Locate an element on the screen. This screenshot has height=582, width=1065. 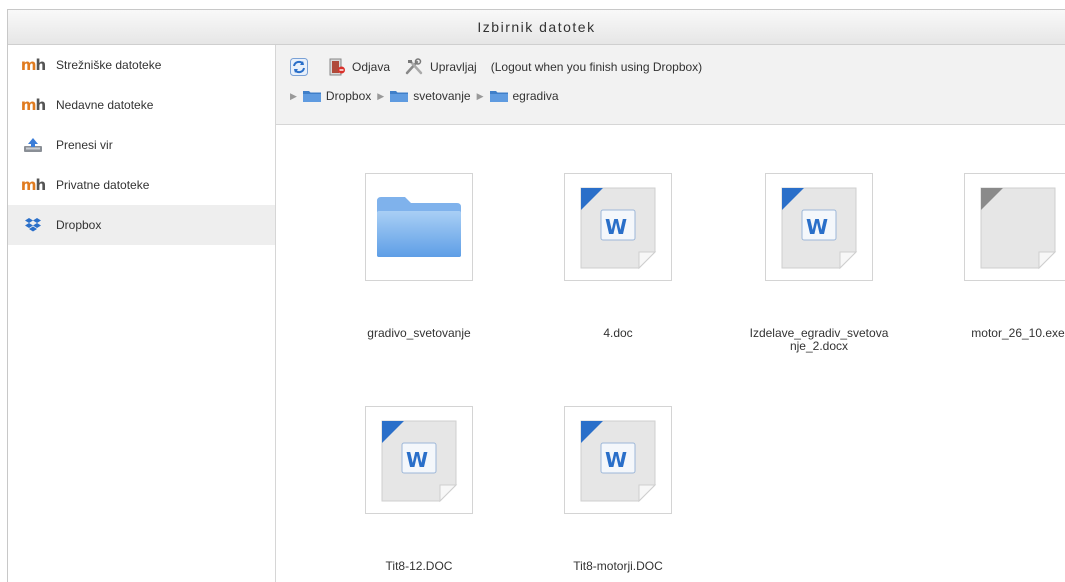
breadcrumb-item-egradiva: egradiva is located at coordinates (524, 96).